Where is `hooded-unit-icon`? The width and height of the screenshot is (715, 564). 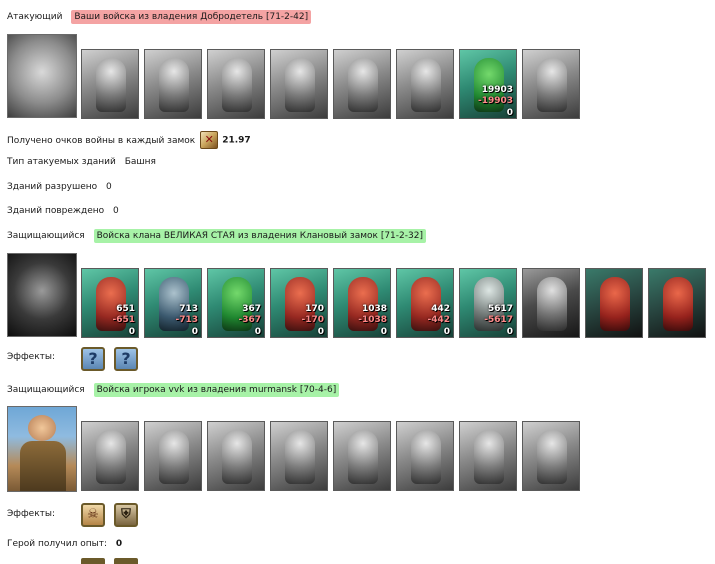 hooded-unit-icon is located at coordinates (425, 456).